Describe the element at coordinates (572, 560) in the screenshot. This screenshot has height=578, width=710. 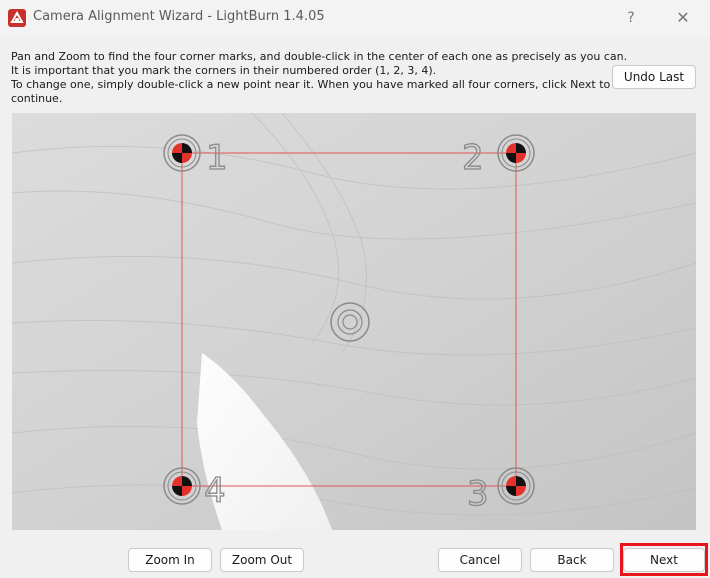
I see `back-button: Back` at that location.